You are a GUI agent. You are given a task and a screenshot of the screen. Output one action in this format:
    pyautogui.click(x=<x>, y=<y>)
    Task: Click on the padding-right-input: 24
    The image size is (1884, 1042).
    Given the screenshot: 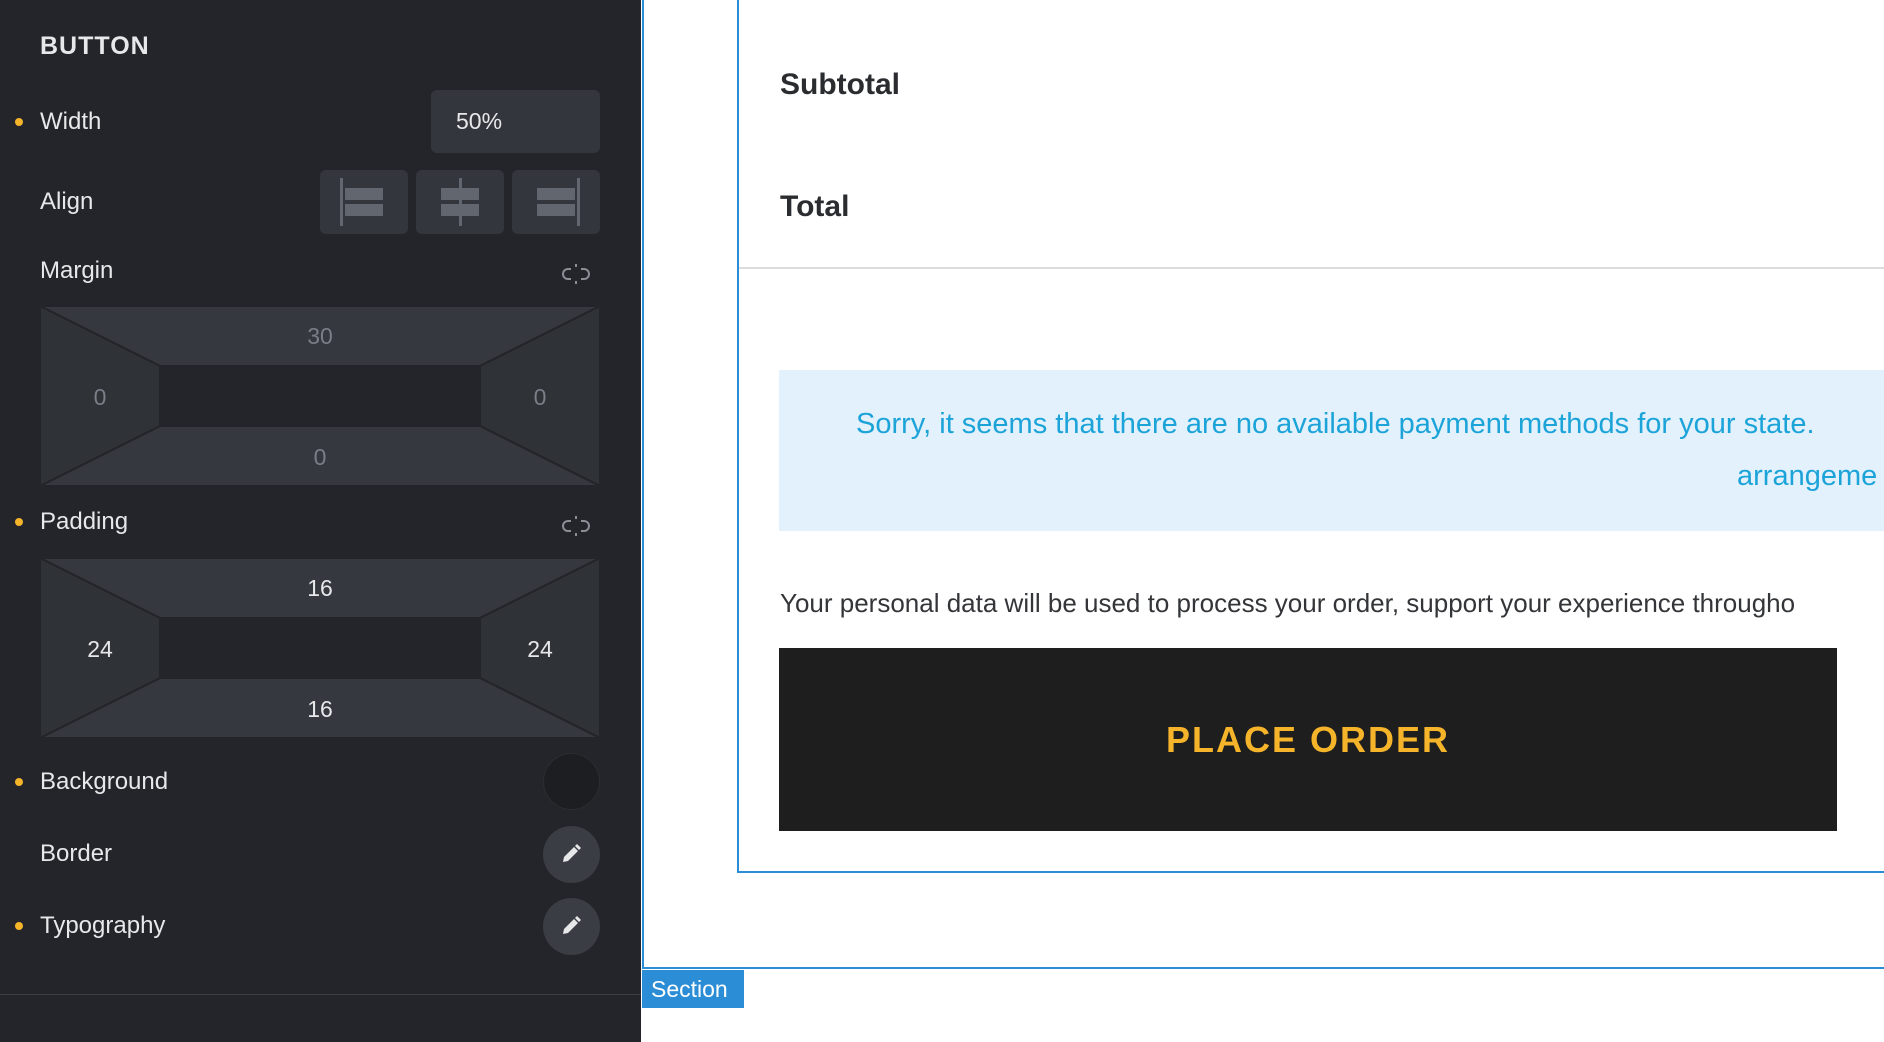 What is the action you would take?
    pyautogui.click(x=540, y=649)
    